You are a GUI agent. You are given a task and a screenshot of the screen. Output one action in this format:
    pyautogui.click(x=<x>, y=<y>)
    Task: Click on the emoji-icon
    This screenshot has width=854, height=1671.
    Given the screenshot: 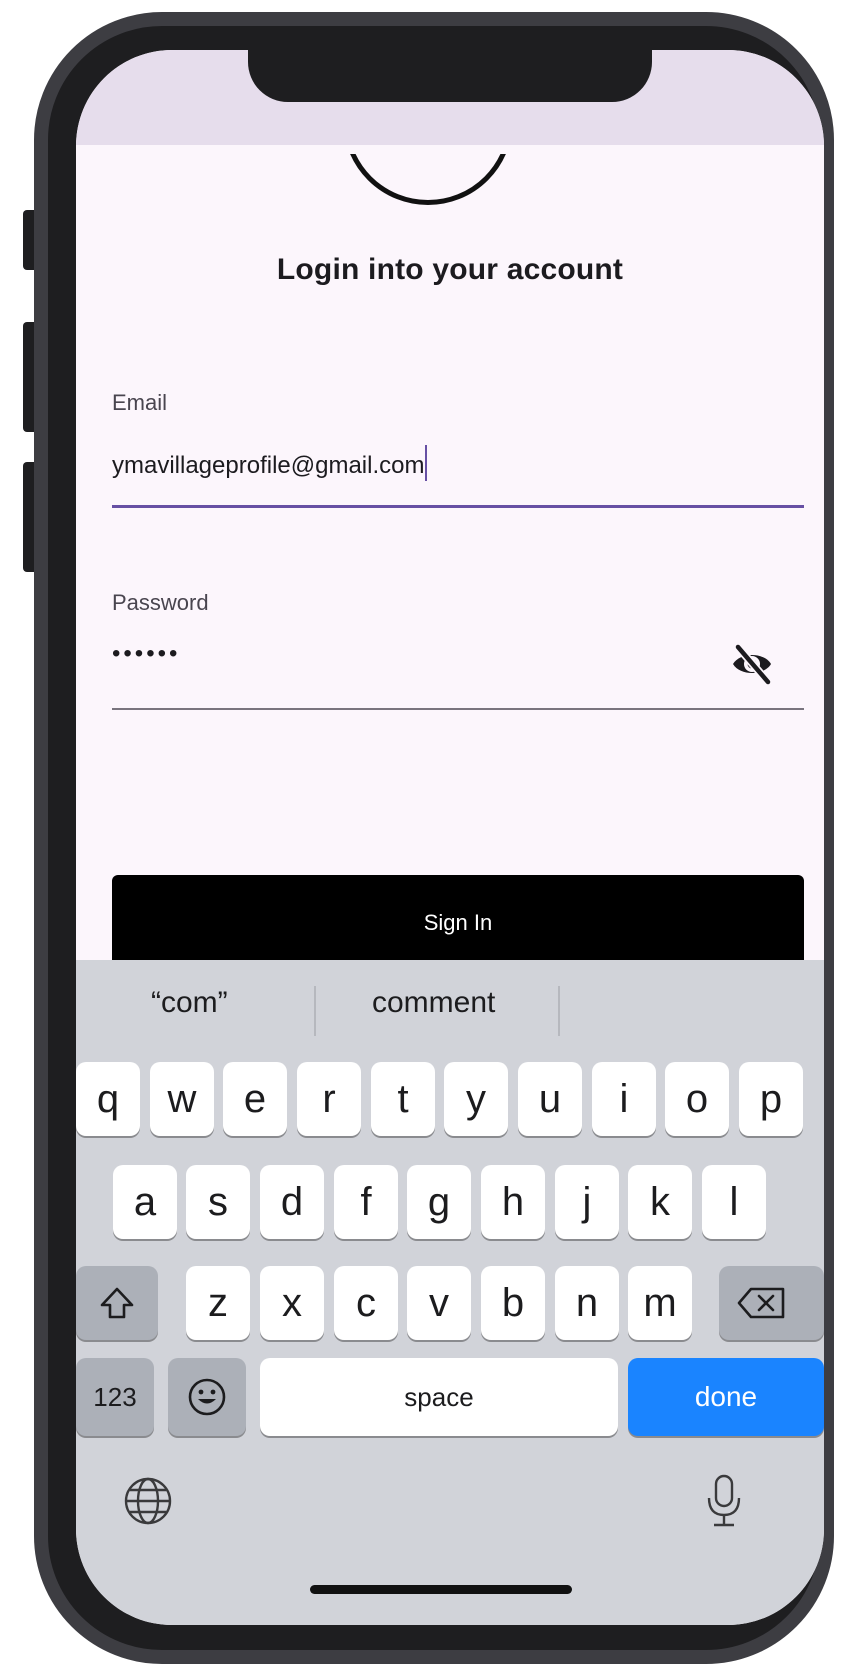 What is the action you would take?
    pyautogui.click(x=207, y=1397)
    